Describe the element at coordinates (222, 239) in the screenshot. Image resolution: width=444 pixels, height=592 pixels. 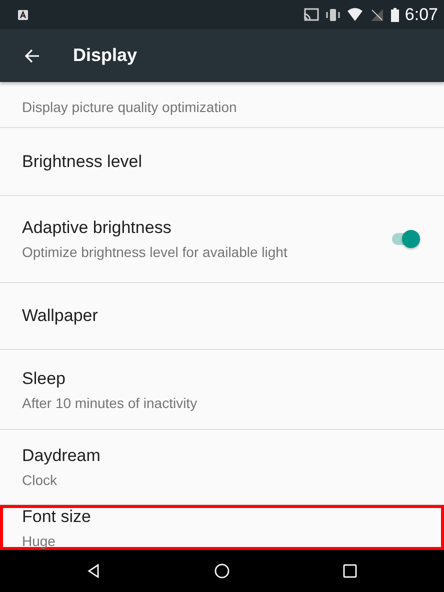
I see `settings-item: Adaptive brightness Optimize brightness level for available light` at that location.